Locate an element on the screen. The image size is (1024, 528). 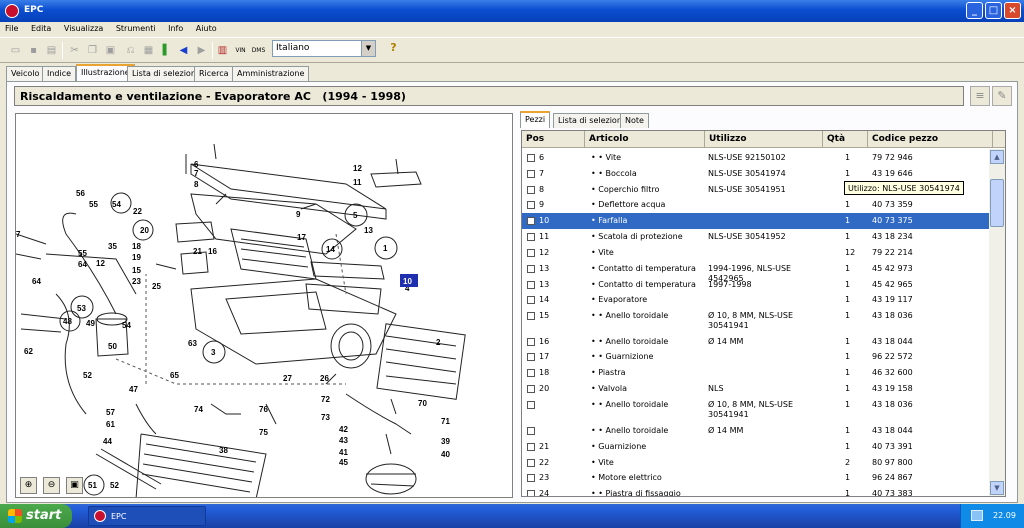
table-row: 12 • Vite 12 79 22 214 is located at coordinates (756, 253).